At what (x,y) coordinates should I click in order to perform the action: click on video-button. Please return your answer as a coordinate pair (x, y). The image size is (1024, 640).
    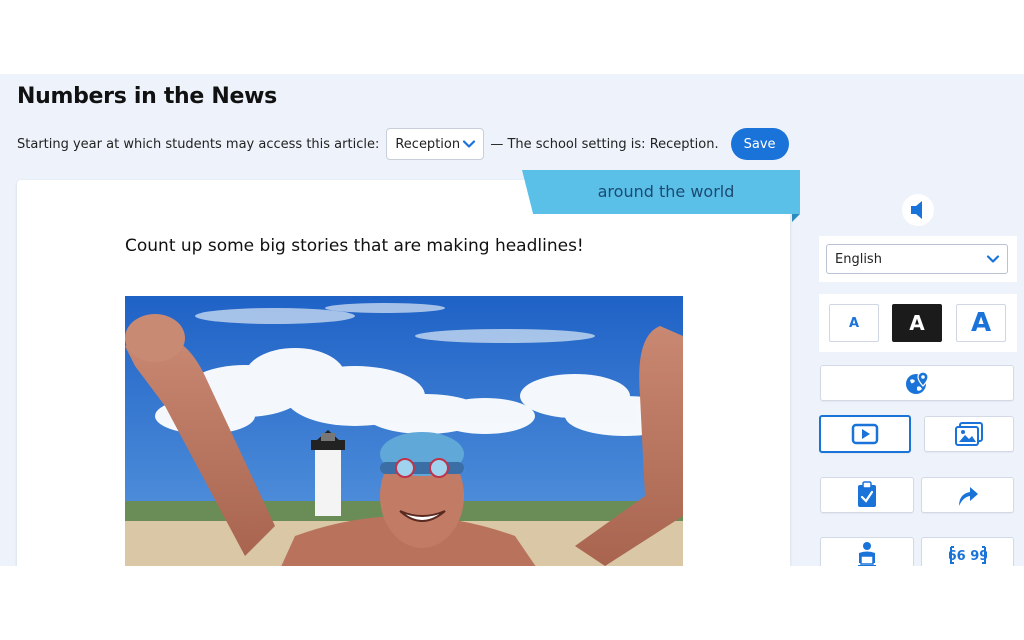
    Looking at the image, I should click on (865, 434).